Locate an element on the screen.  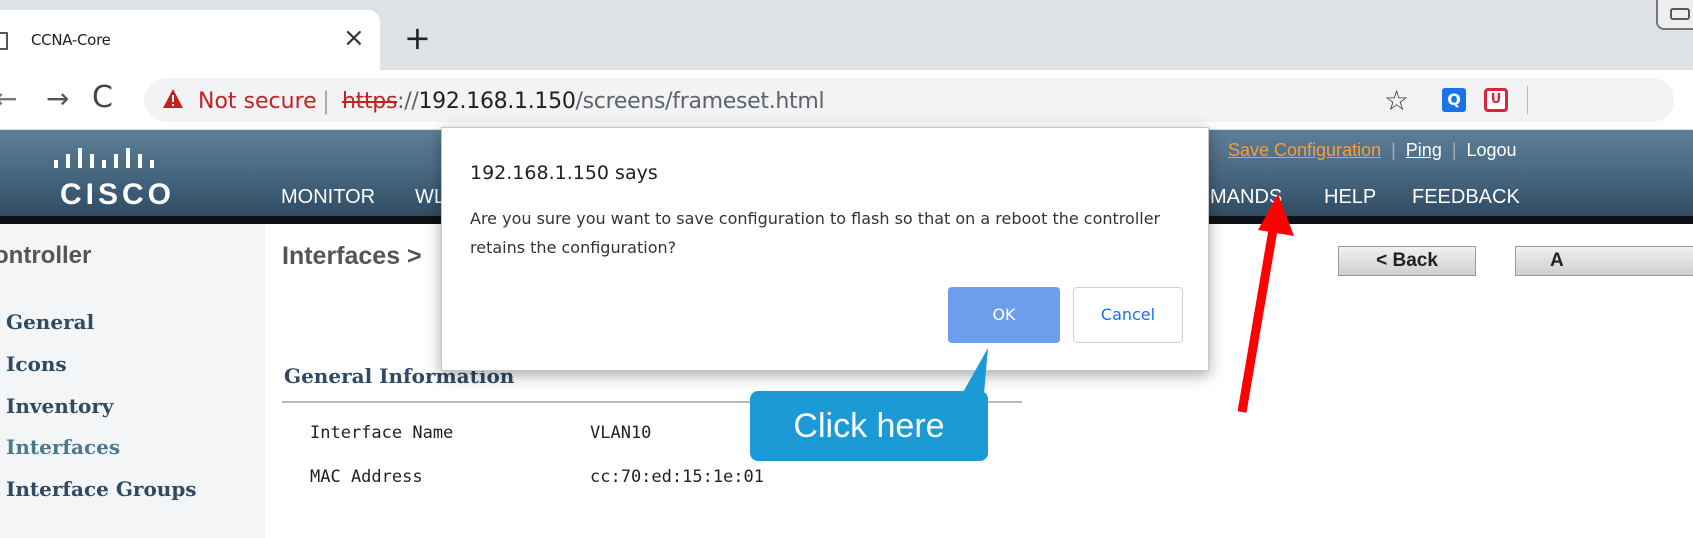
cancel-button: Cancel is located at coordinates (1128, 315).